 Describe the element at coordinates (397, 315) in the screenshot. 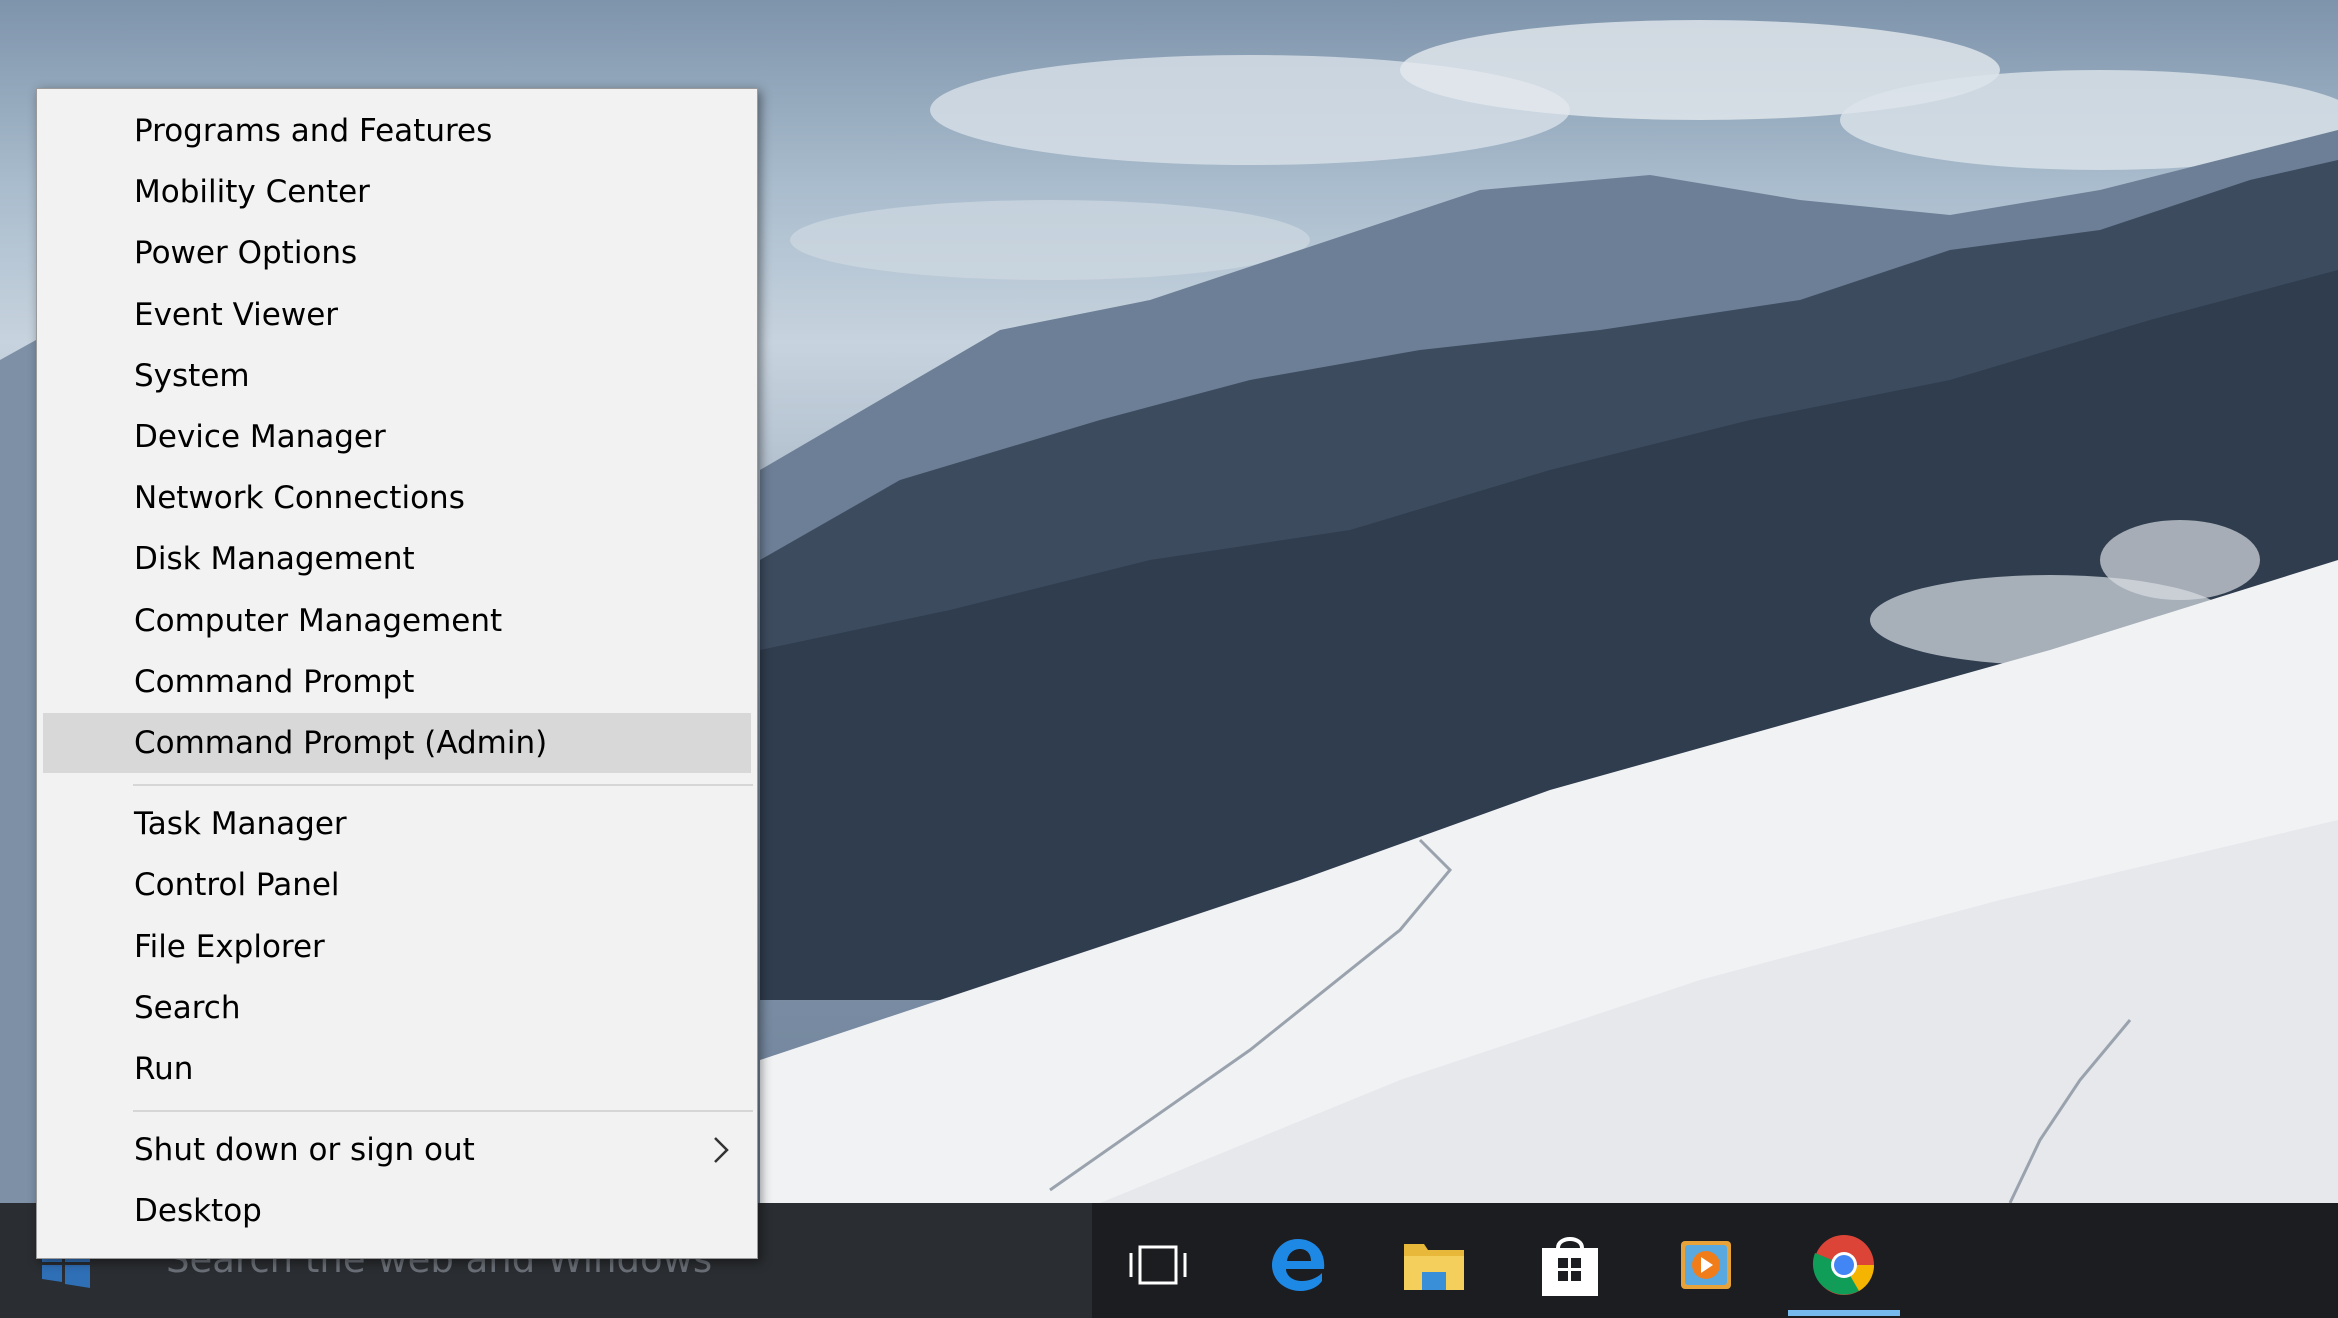

I see `menu-item-event-viewer: Event Viewer` at that location.